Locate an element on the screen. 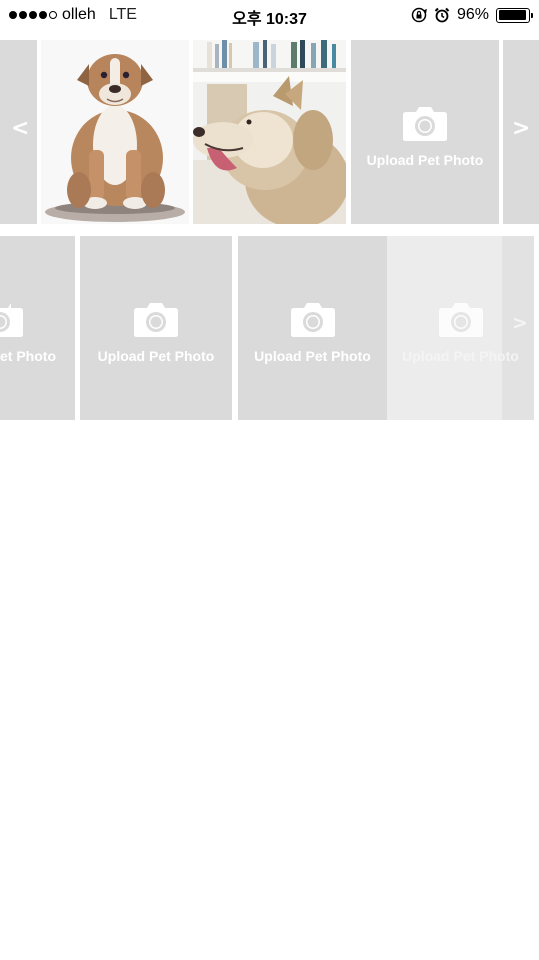  husky-photo is located at coordinates (269, 132).